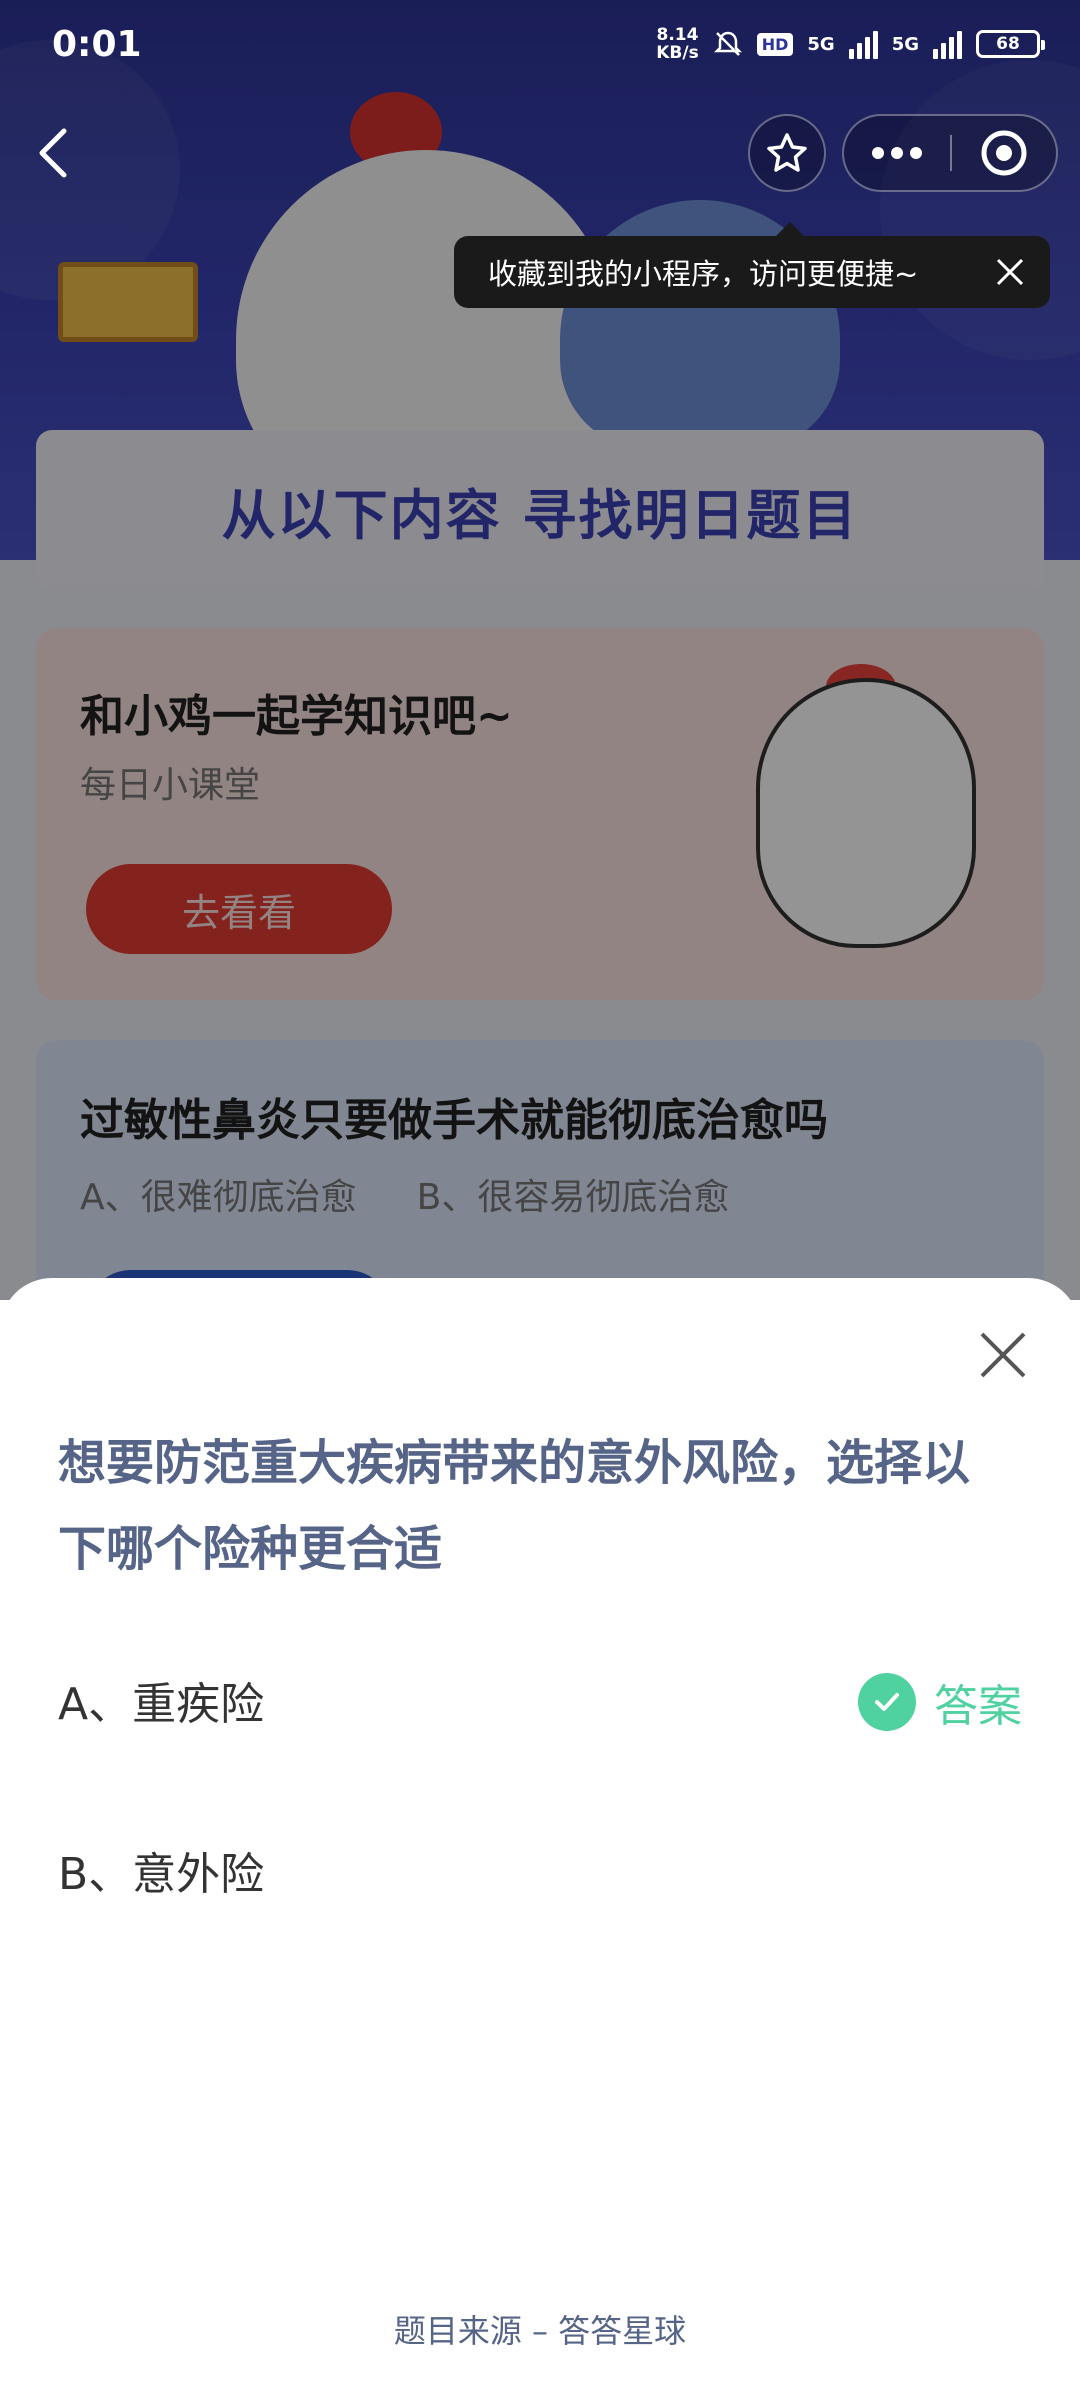 The height and width of the screenshot is (2400, 1080). I want to click on target-icon, so click(1004, 153).